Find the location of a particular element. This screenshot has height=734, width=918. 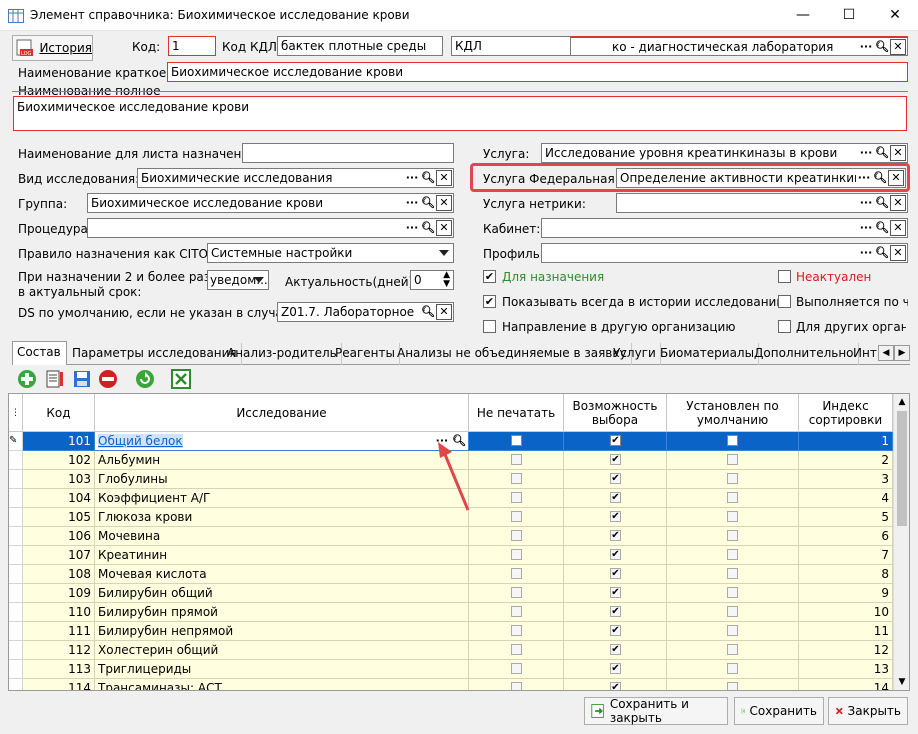

procedure-input: ··· 🔍︎ ✕ is located at coordinates (270, 228).